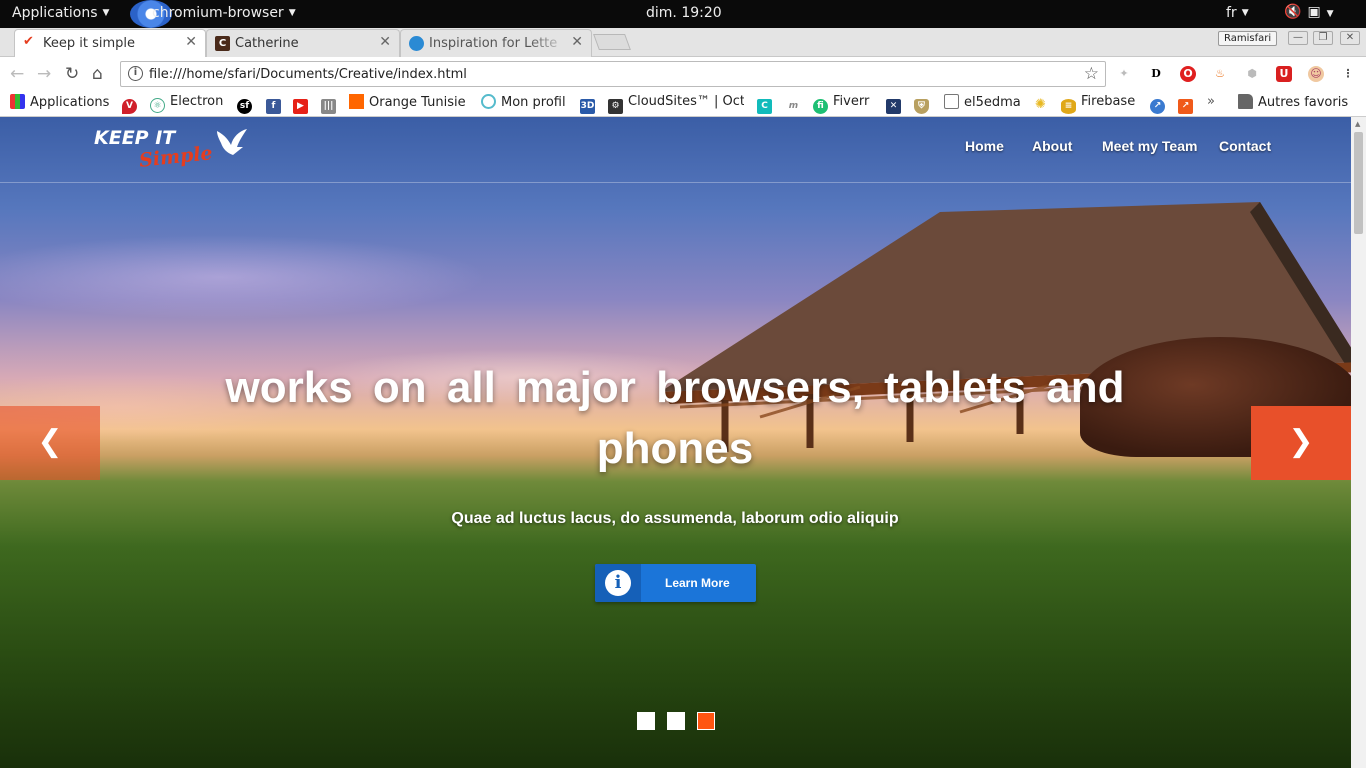  What do you see at coordinates (17, 74) in the screenshot?
I see `back-arrow-icon: ←` at bounding box center [17, 74].